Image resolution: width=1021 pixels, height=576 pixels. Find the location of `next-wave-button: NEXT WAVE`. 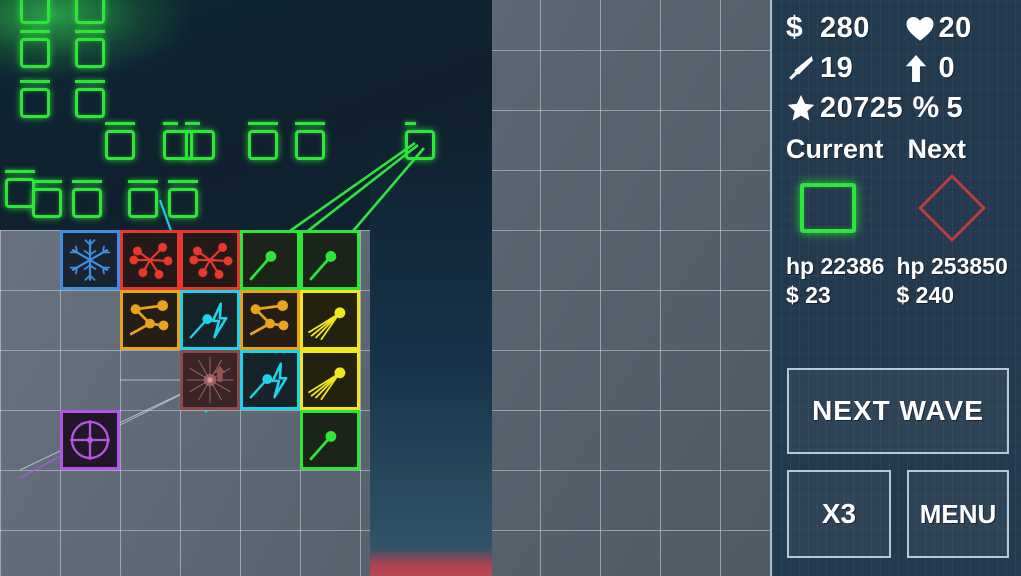

next-wave-button: NEXT WAVE is located at coordinates (898, 411).